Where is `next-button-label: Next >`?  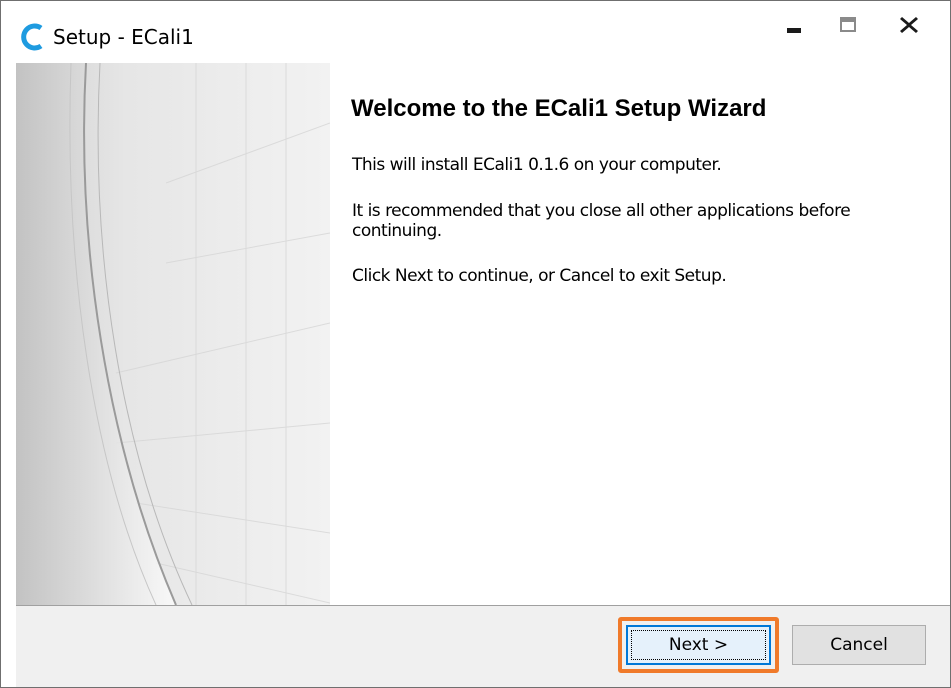
next-button-label: Next > is located at coordinates (698, 645).